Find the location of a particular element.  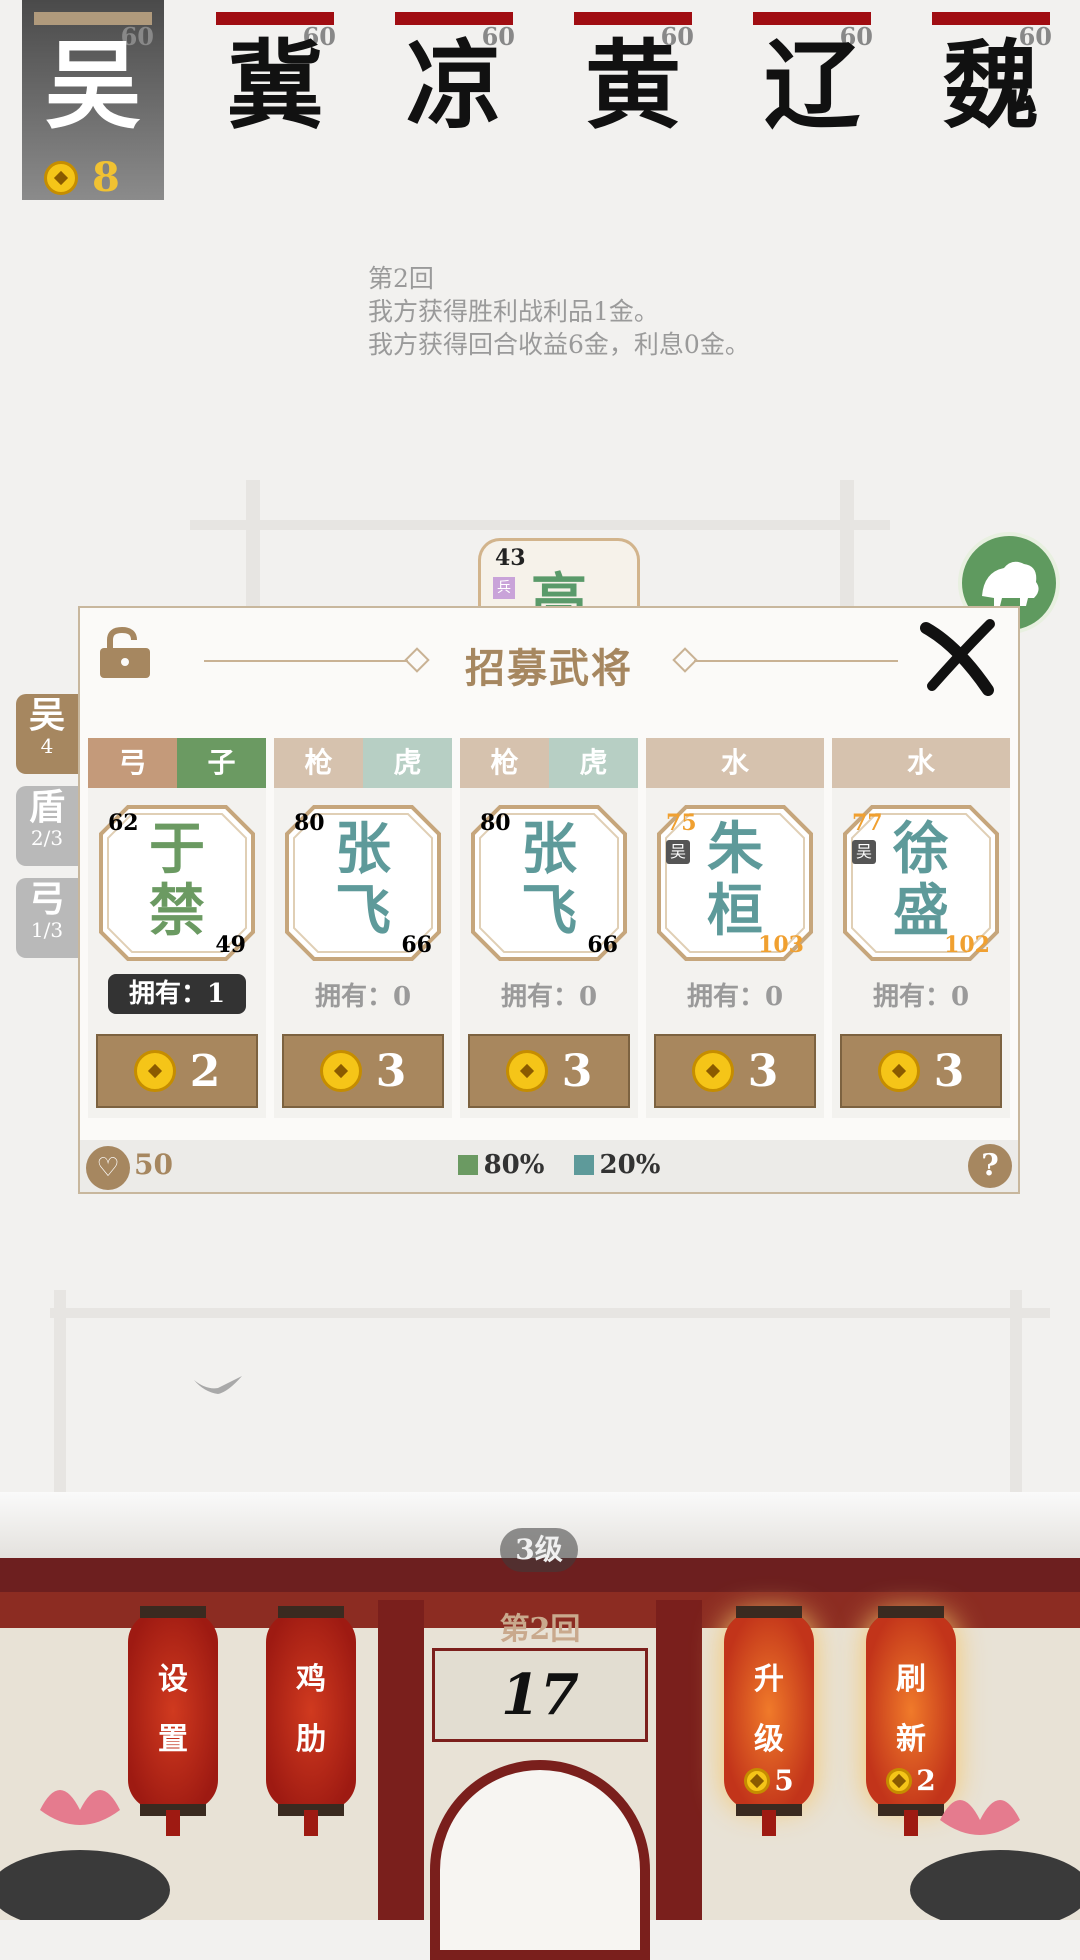

close-button is located at coordinates (958, 656).